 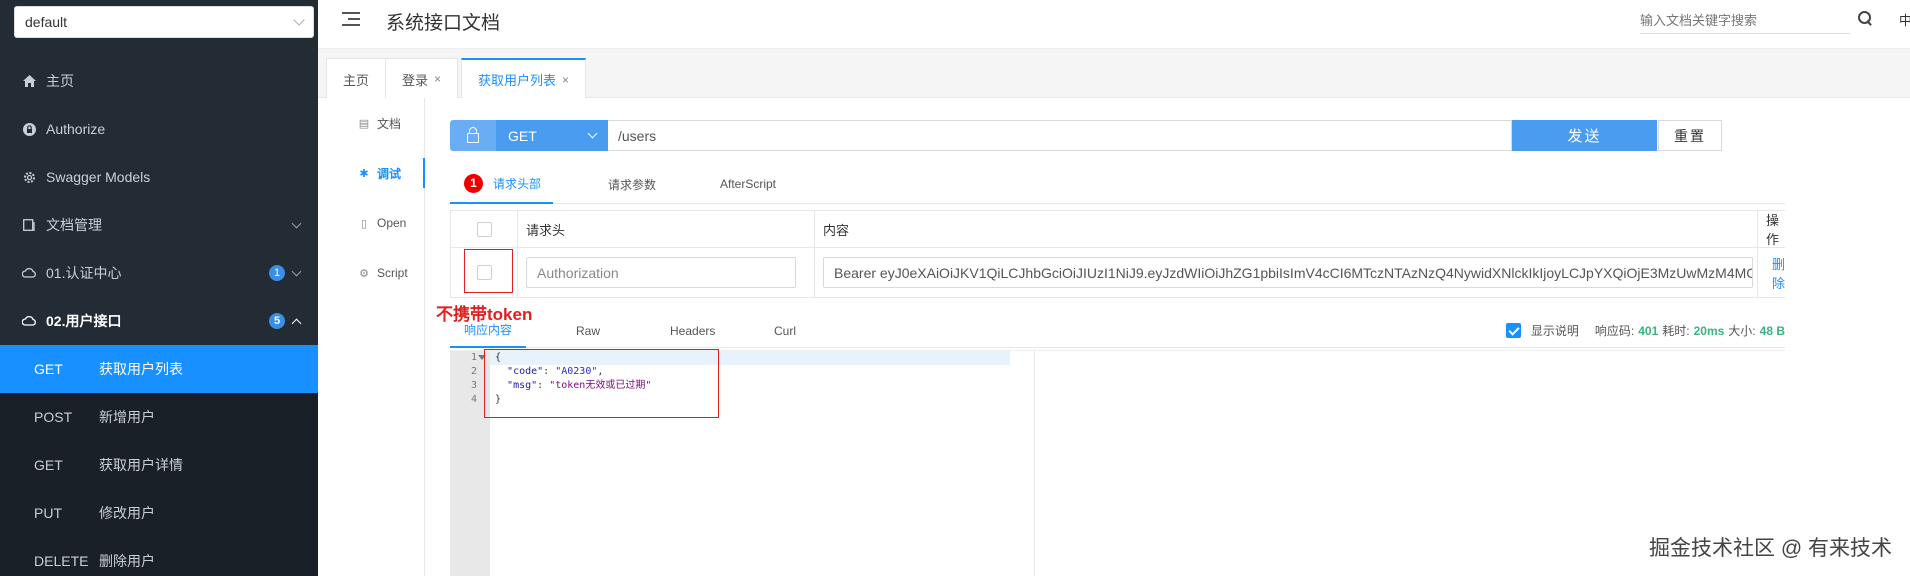 What do you see at coordinates (164, 22) in the screenshot?
I see `group-select: default` at bounding box center [164, 22].